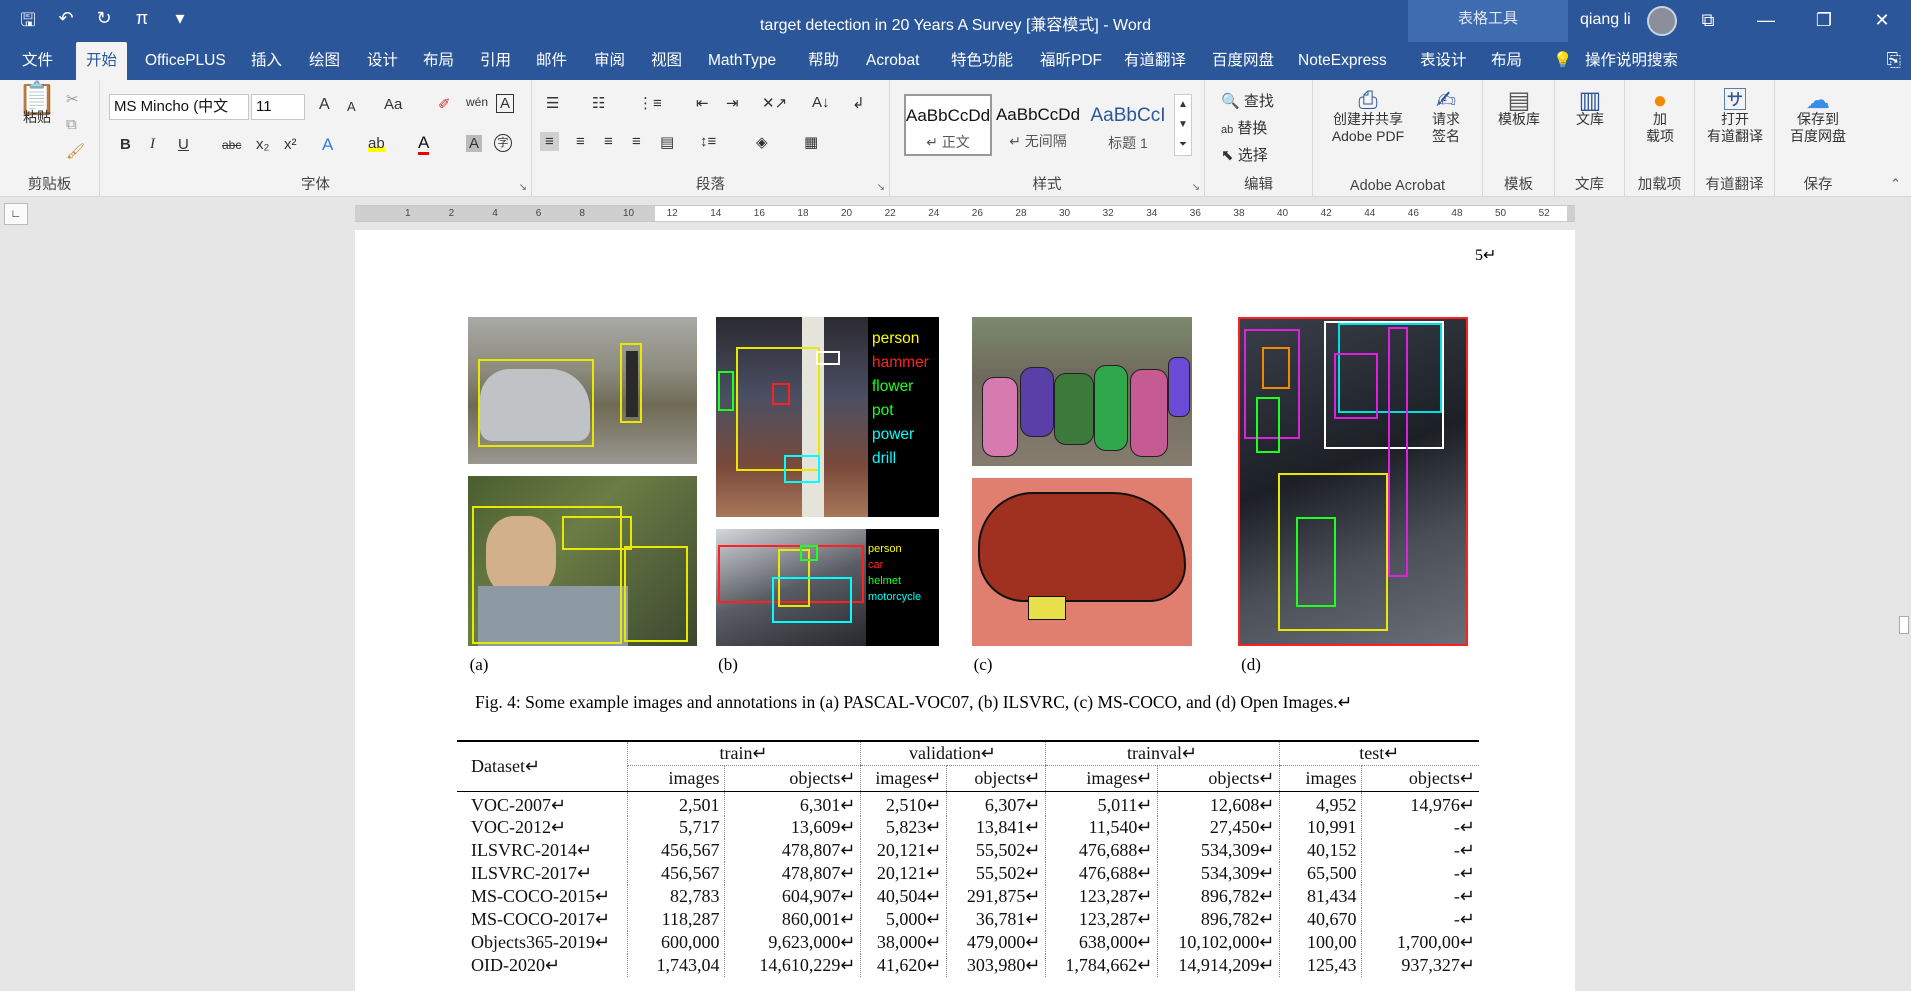 This screenshot has width=1911, height=991. Describe the element at coordinates (995, 850) in the screenshot. I see `table-cell: 55,502↵` at that location.